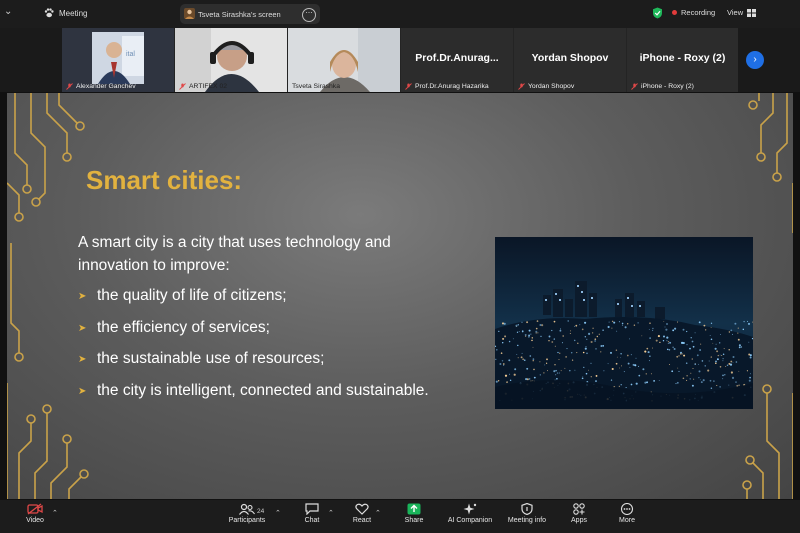 The image size is (800, 533). I want to click on ai-companion-button: AI Companion, so click(470, 513).